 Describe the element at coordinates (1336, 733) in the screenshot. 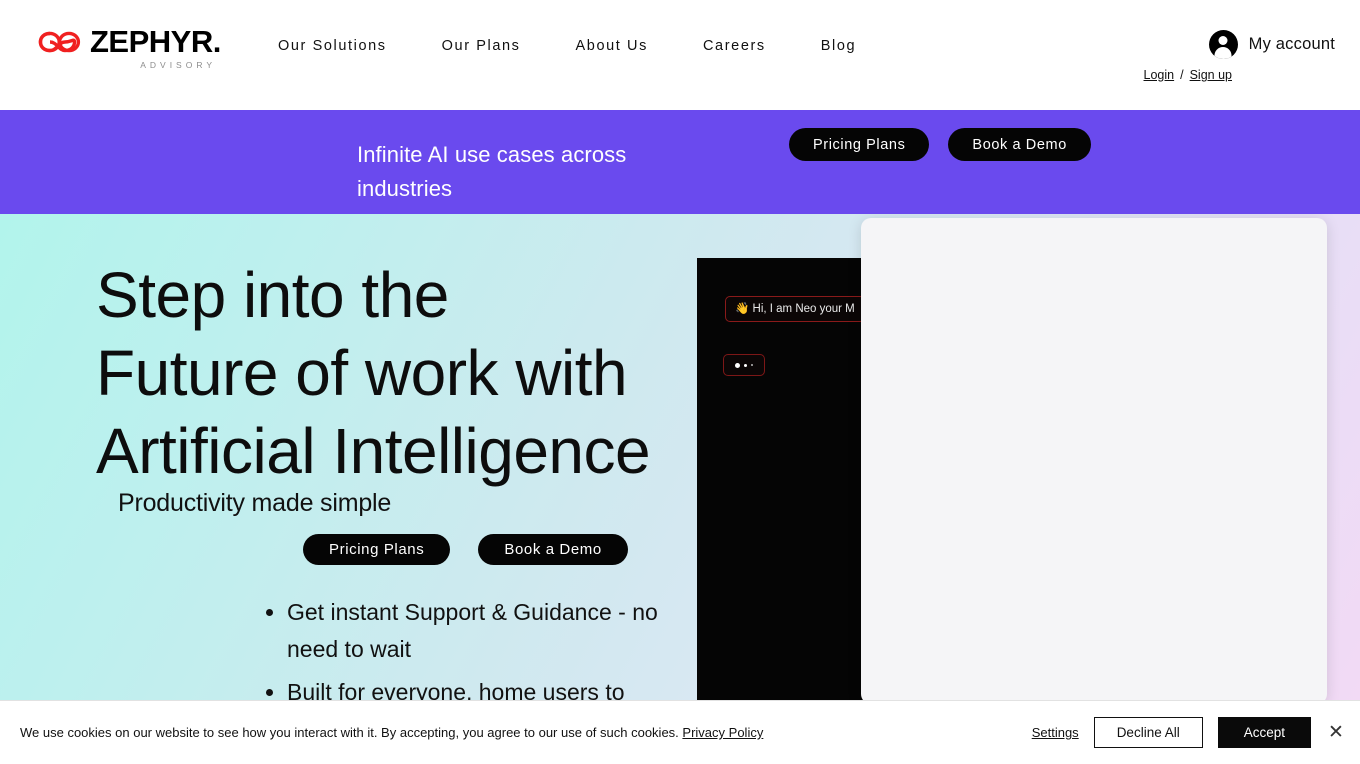

I see `close-icon: ✕` at that location.